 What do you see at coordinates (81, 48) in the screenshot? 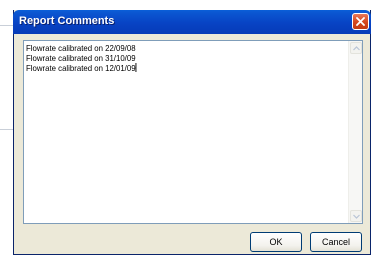
I see `comment-line: Flowrate calibrated on 22/09/08` at bounding box center [81, 48].